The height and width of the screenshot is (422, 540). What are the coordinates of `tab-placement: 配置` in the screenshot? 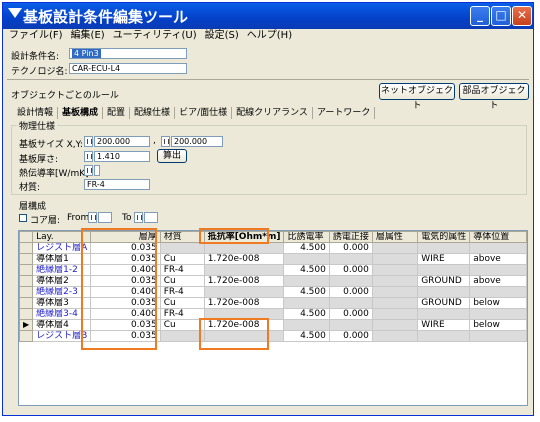 It's located at (117, 113).